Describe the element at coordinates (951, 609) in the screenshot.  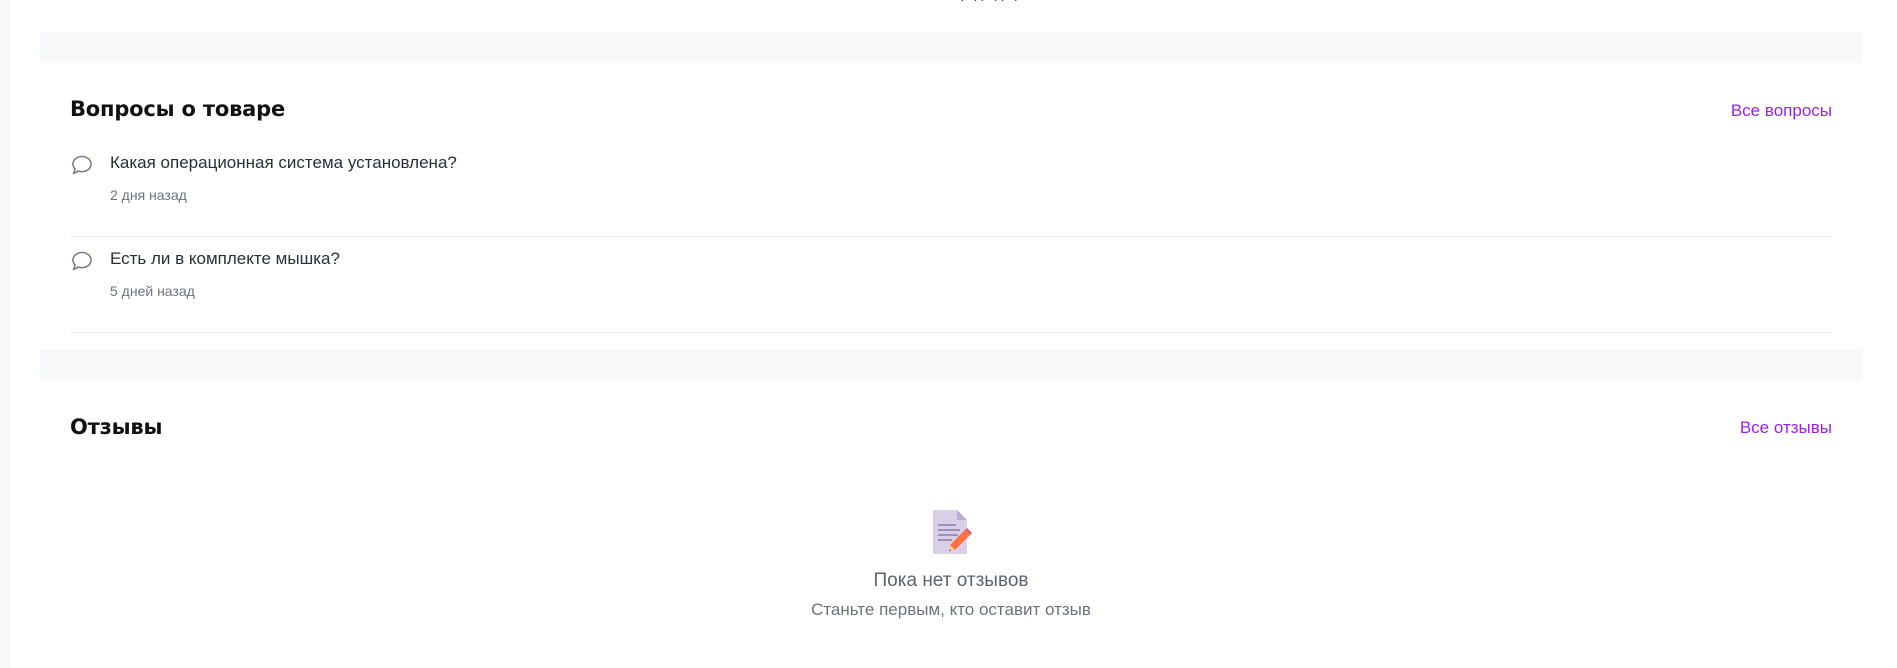
I see `empty-reviews-subtitle: Станьте первым, кто оставит отзыв` at that location.